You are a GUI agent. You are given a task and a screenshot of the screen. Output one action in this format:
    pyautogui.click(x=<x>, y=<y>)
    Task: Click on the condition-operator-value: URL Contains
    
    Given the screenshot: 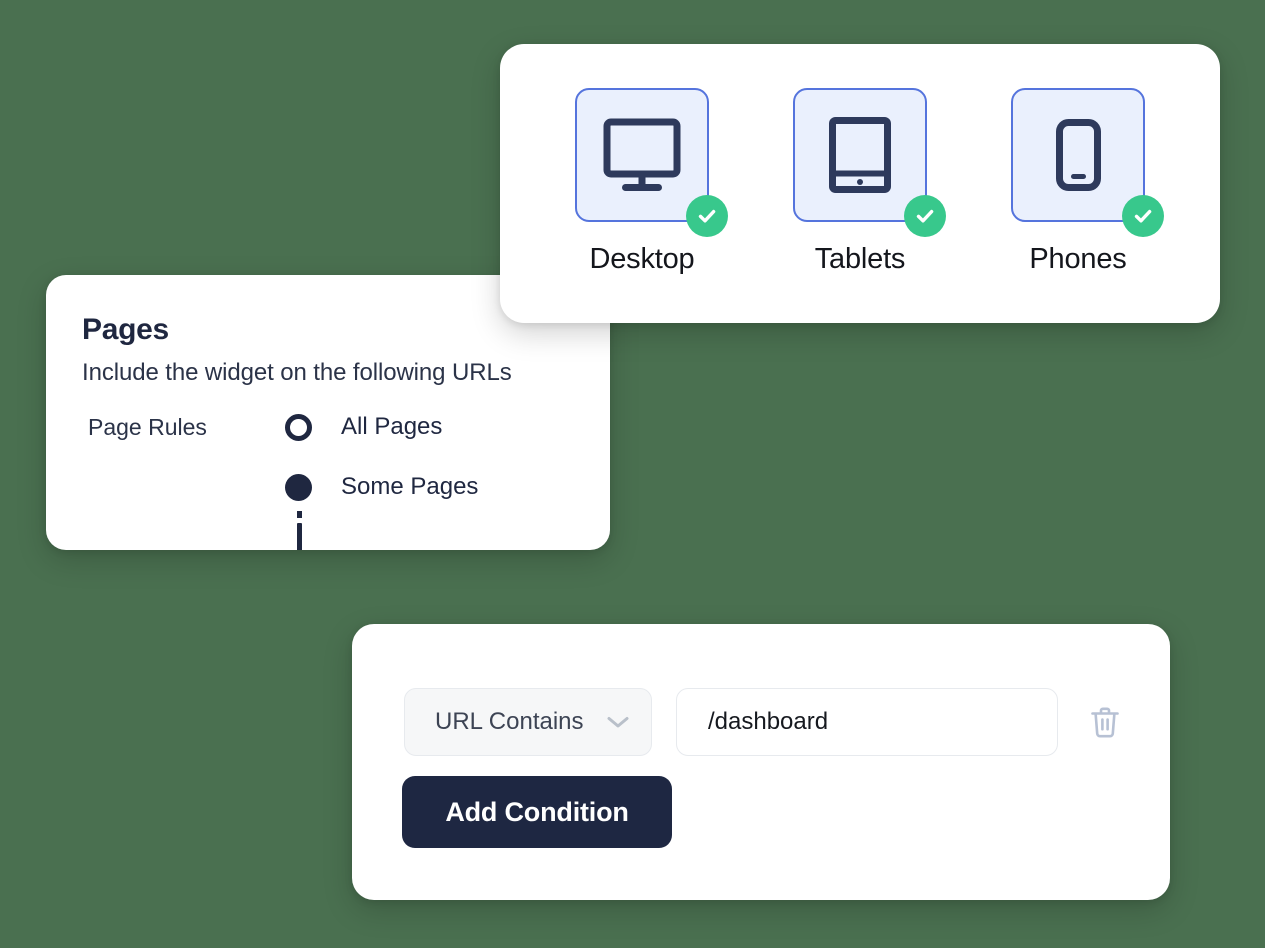 What is the action you would take?
    pyautogui.click(x=509, y=721)
    